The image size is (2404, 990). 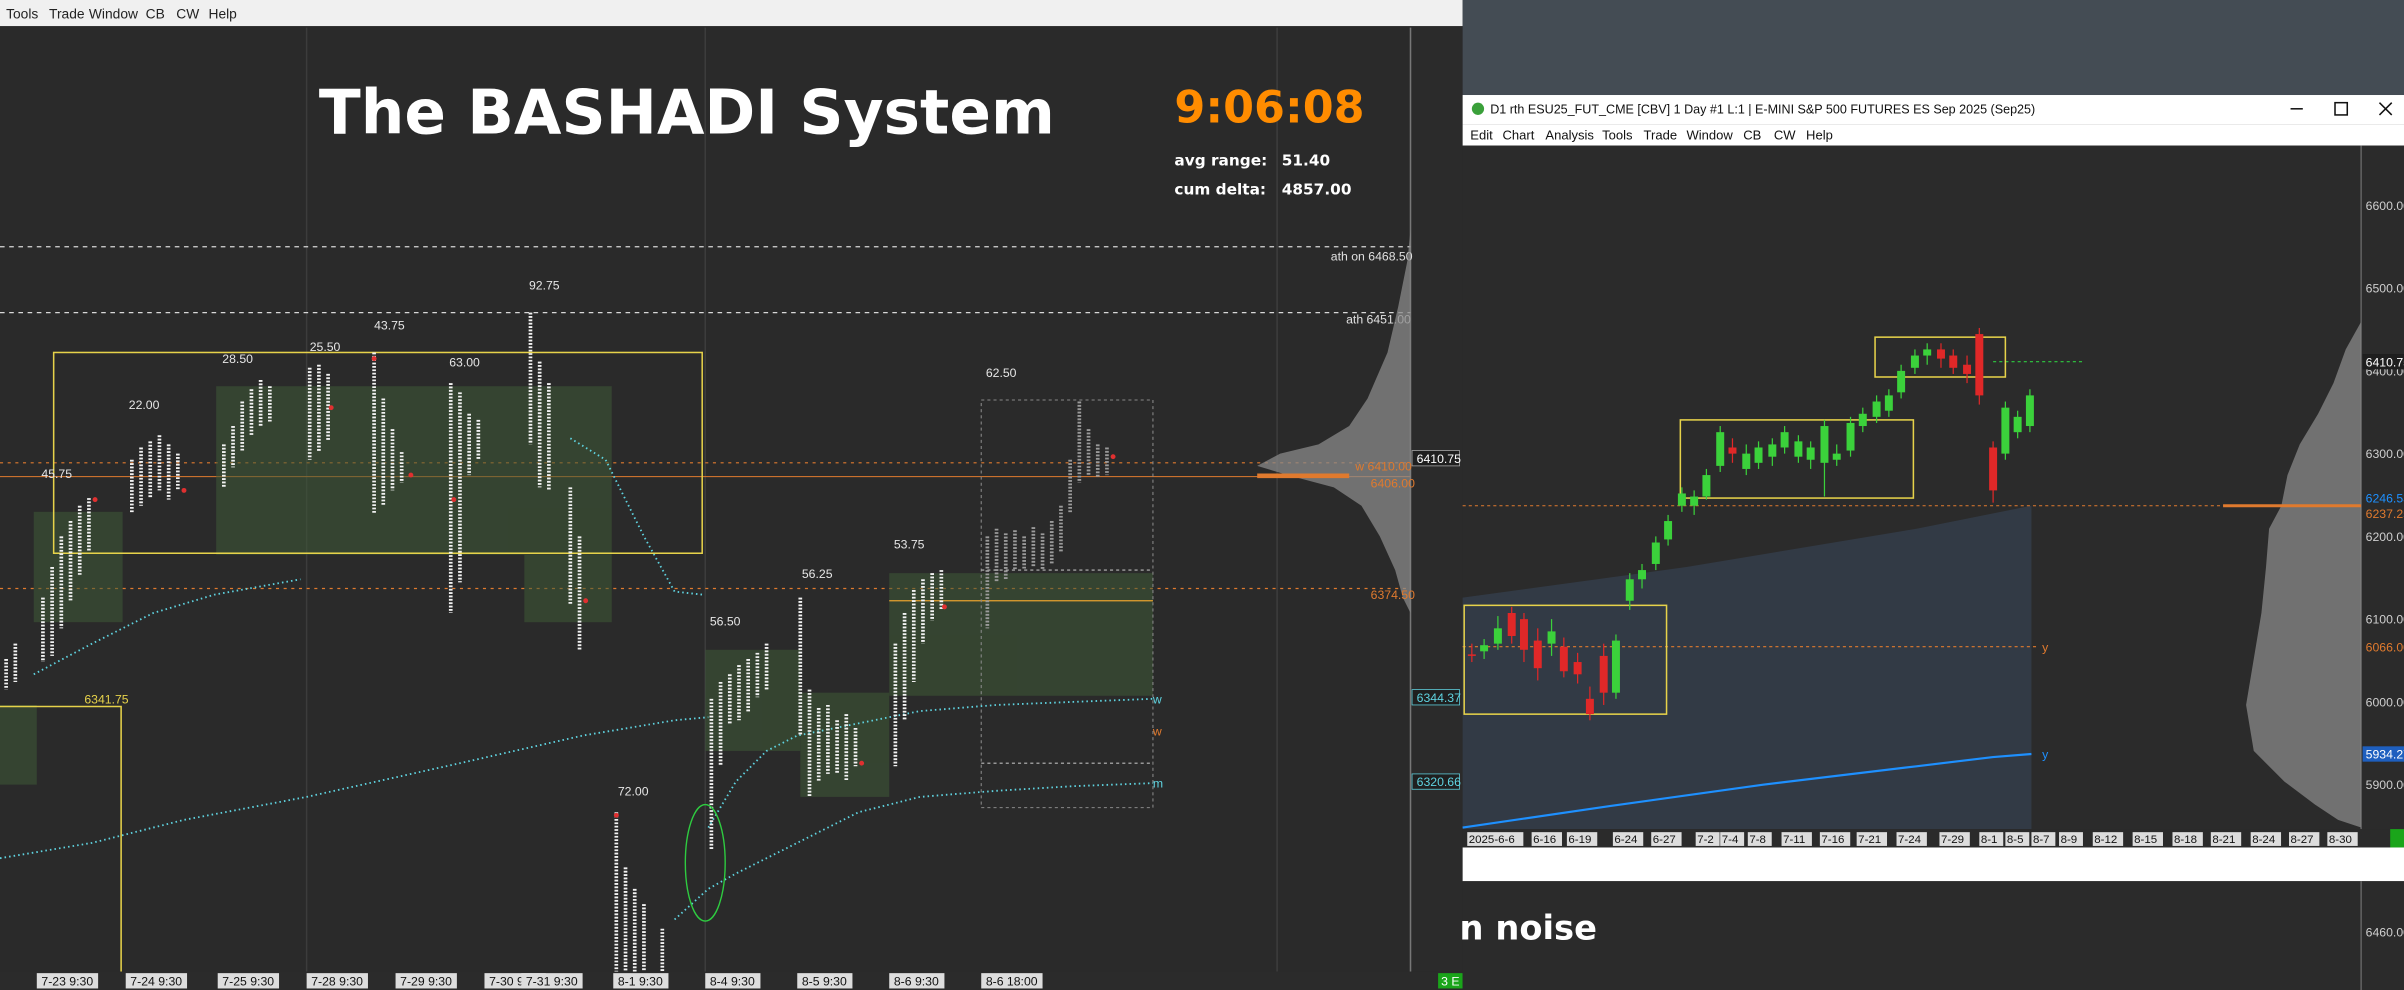 What do you see at coordinates (1220, 190) in the screenshot?
I see `cum-delta-label: cum delta:` at bounding box center [1220, 190].